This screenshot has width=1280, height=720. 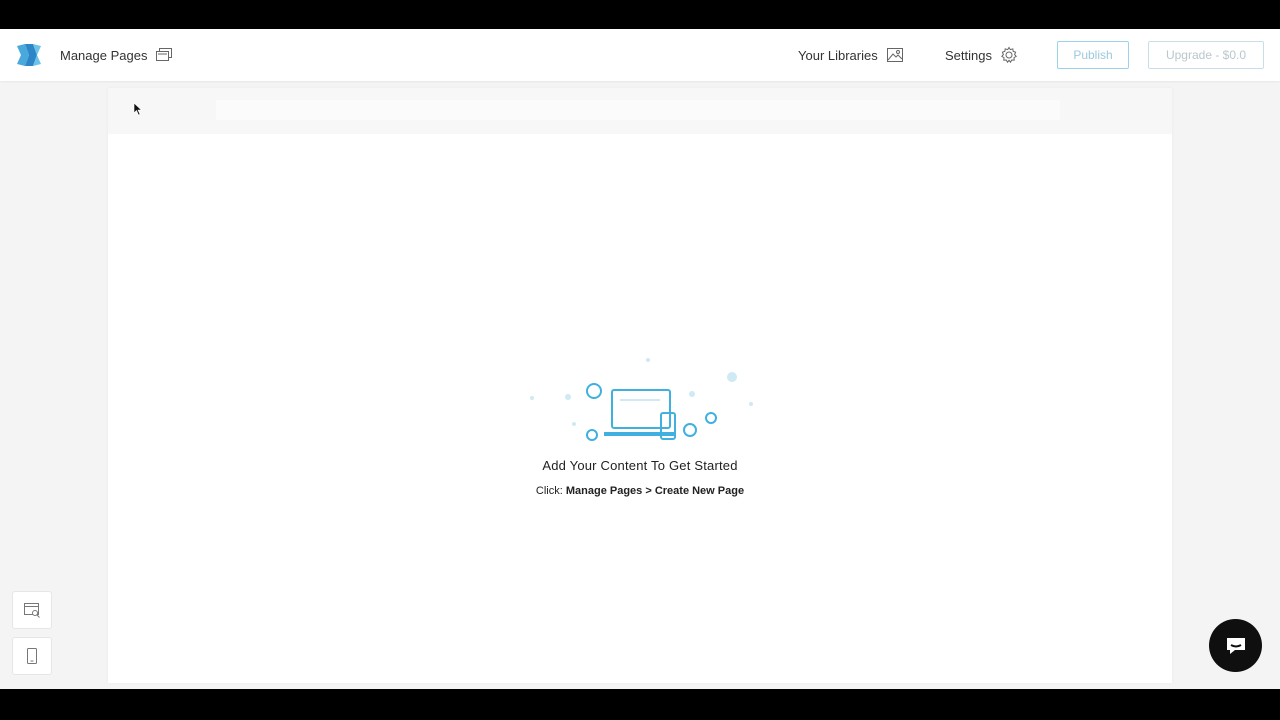 I want to click on gear-icon, so click(x=1009, y=55).